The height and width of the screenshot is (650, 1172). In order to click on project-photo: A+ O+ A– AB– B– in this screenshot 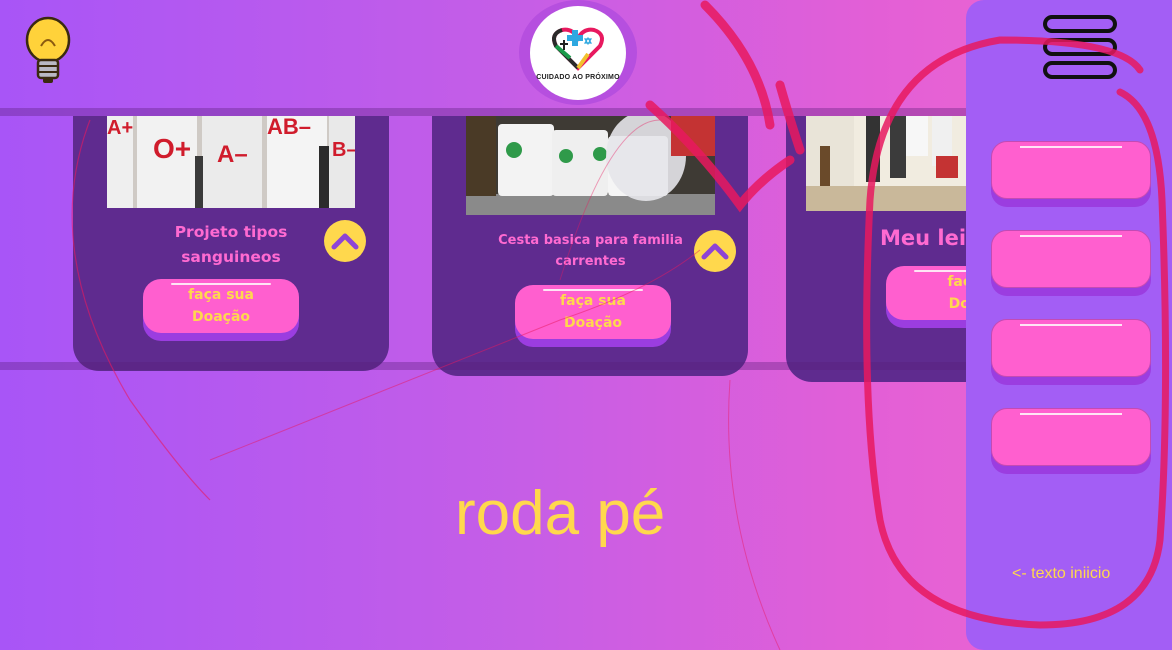, I will do `click(231, 162)`.